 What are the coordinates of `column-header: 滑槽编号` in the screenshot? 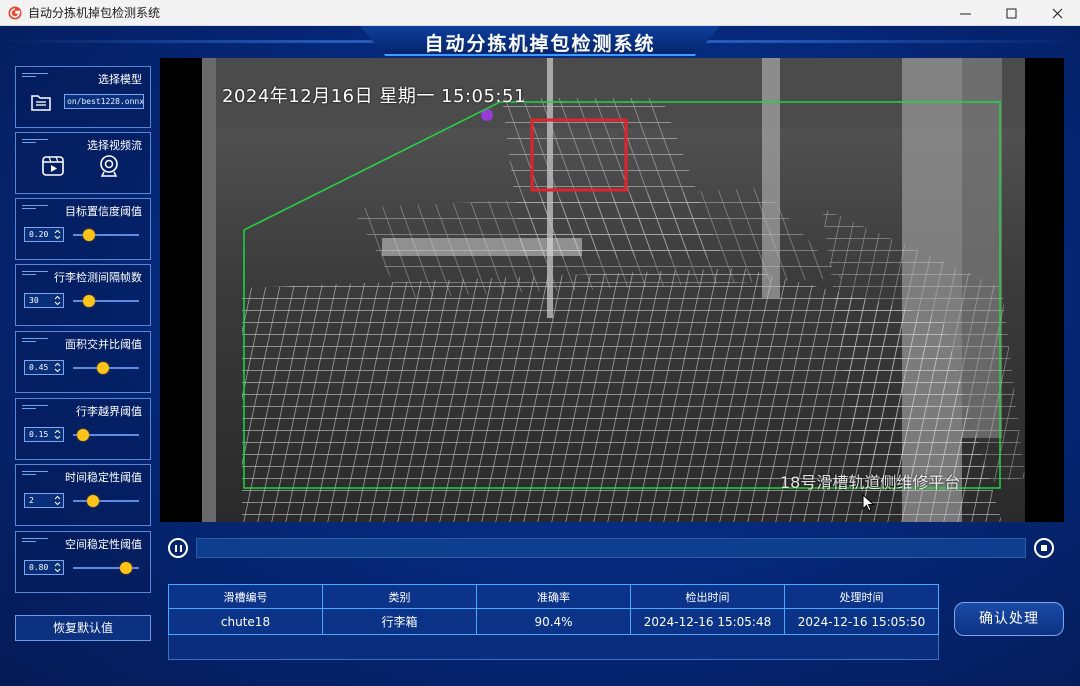 It's located at (245, 596).